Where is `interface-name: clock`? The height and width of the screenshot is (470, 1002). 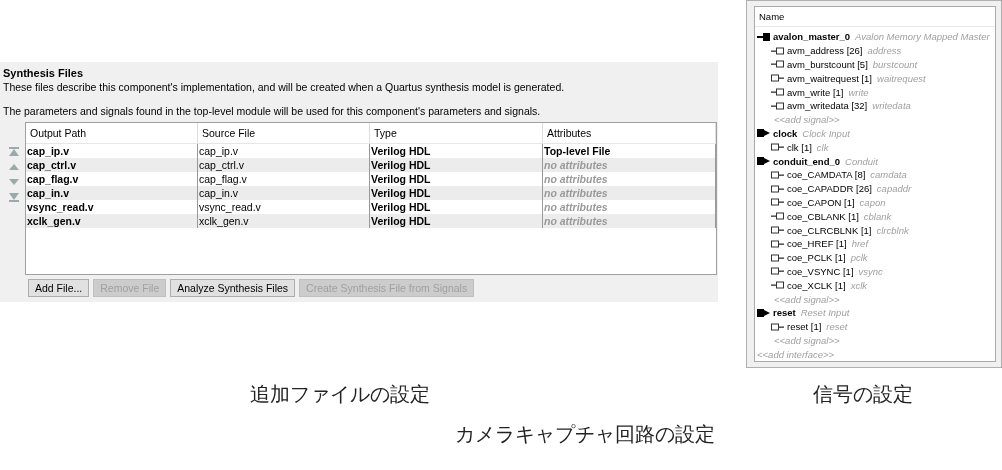 interface-name: clock is located at coordinates (785, 133).